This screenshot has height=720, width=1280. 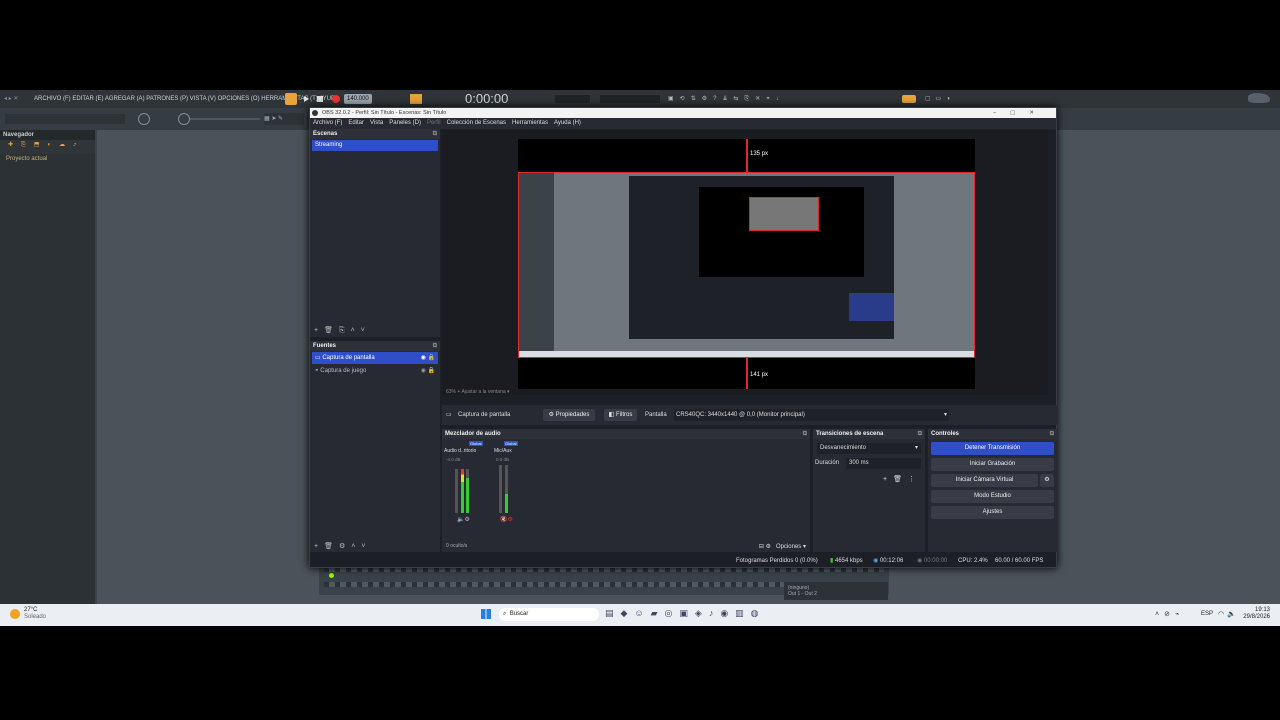 I want to click on obs-menu-item: Perfil, so click(x=434, y=123).